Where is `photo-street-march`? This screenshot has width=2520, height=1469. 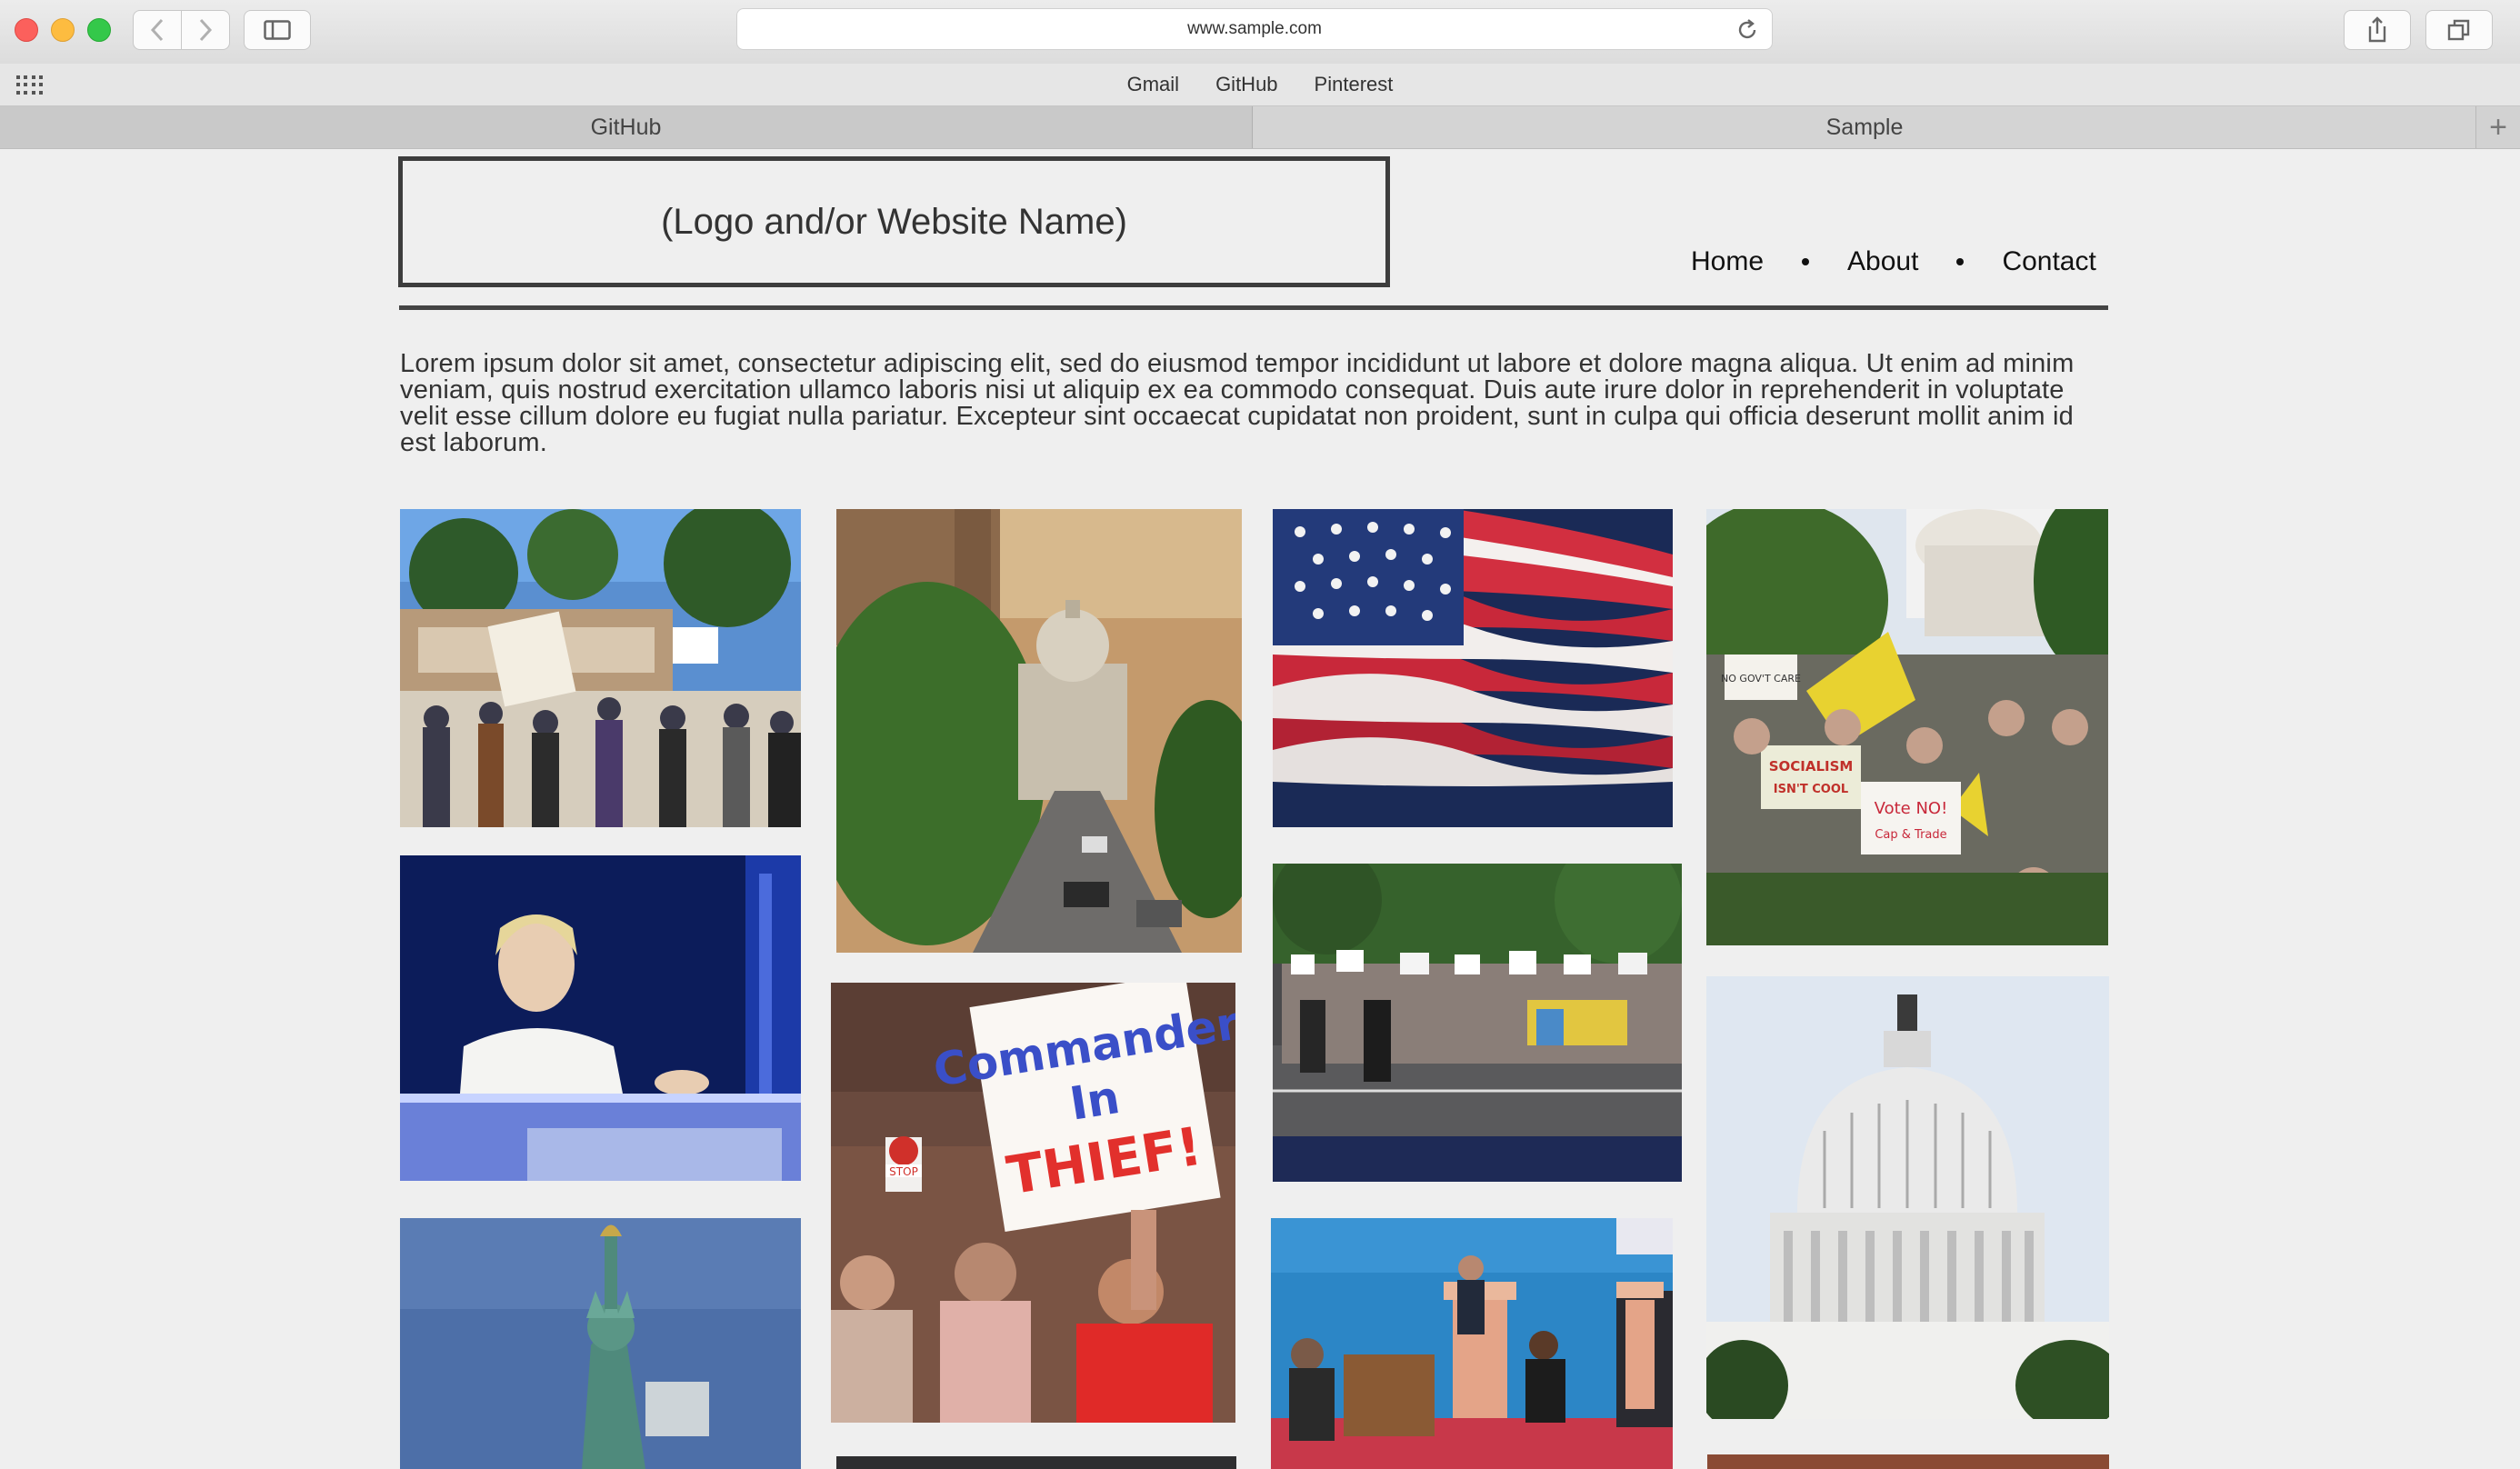
photo-street-march is located at coordinates (1478, 1023).